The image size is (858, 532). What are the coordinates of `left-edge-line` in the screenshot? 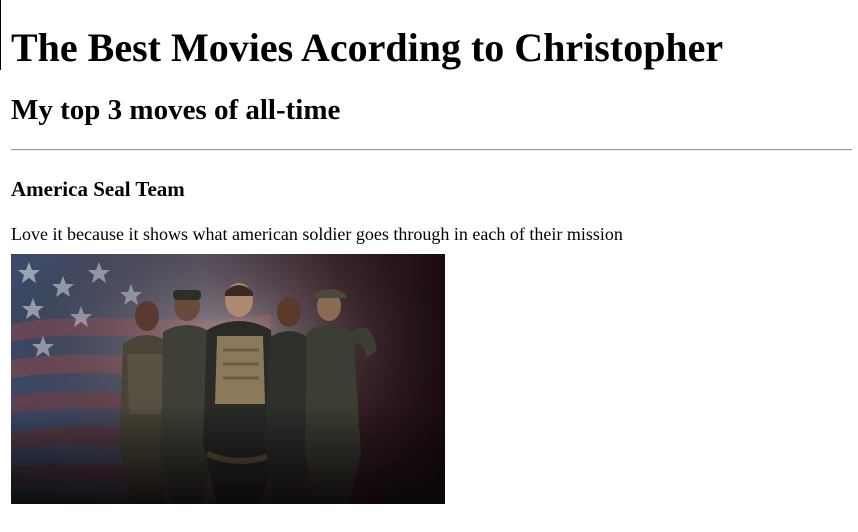 It's located at (0, 35).